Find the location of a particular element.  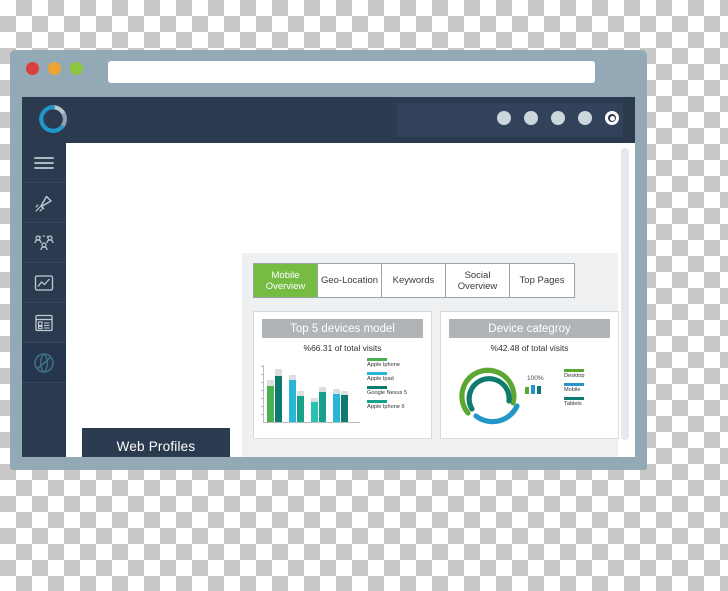

nav-dot-5-active is located at coordinates (612, 118).